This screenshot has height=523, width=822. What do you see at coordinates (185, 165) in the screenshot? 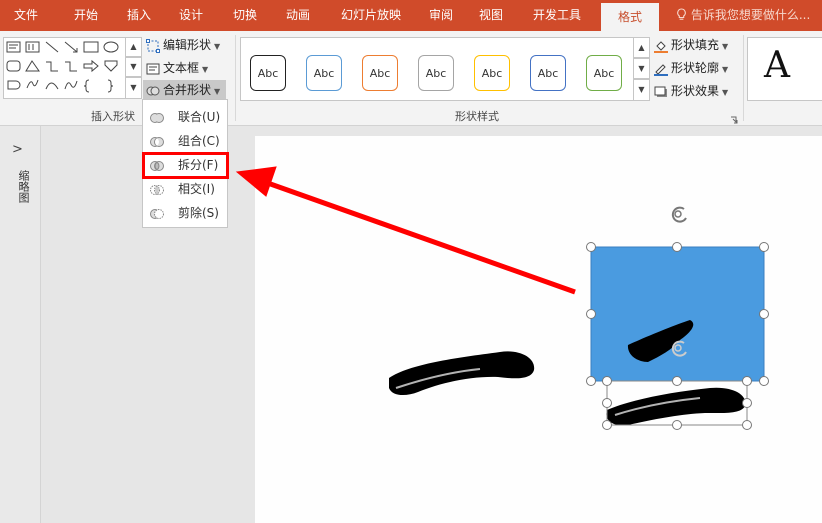
I see `highlight-box` at bounding box center [185, 165].